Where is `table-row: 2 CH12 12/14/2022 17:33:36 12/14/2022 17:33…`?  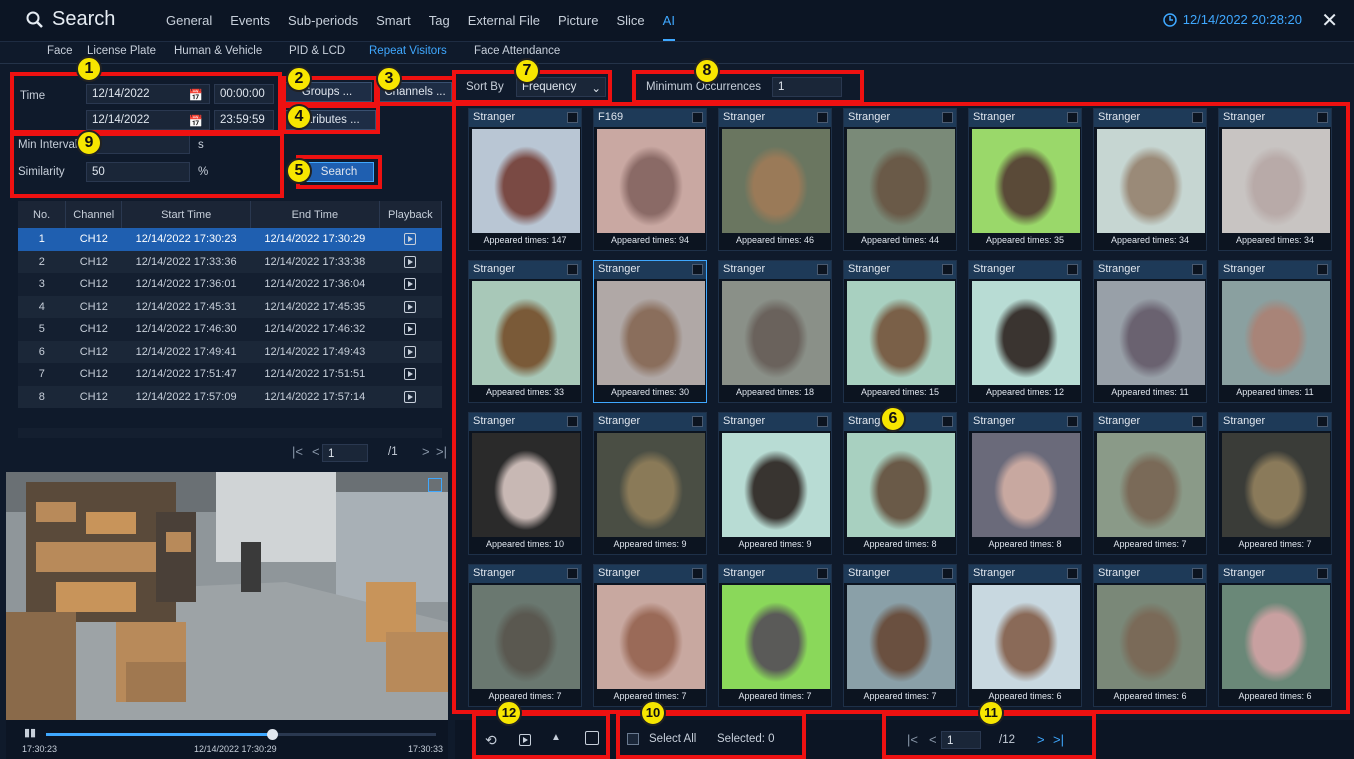 table-row: 2 CH12 12/14/2022 17:33:36 12/14/2022 17:33… is located at coordinates (230, 261).